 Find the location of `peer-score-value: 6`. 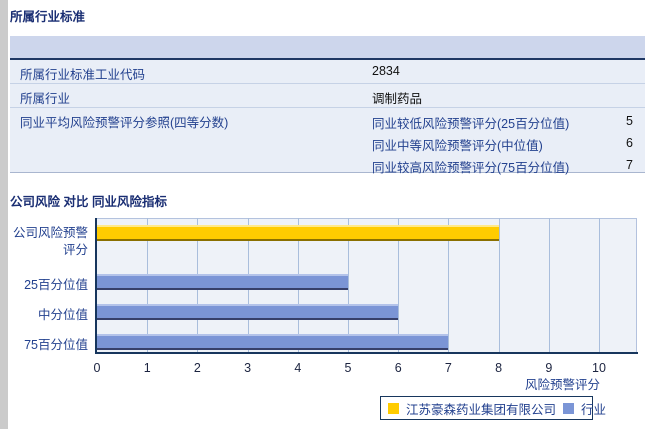

peer-score-value: 6 is located at coordinates (629, 143).